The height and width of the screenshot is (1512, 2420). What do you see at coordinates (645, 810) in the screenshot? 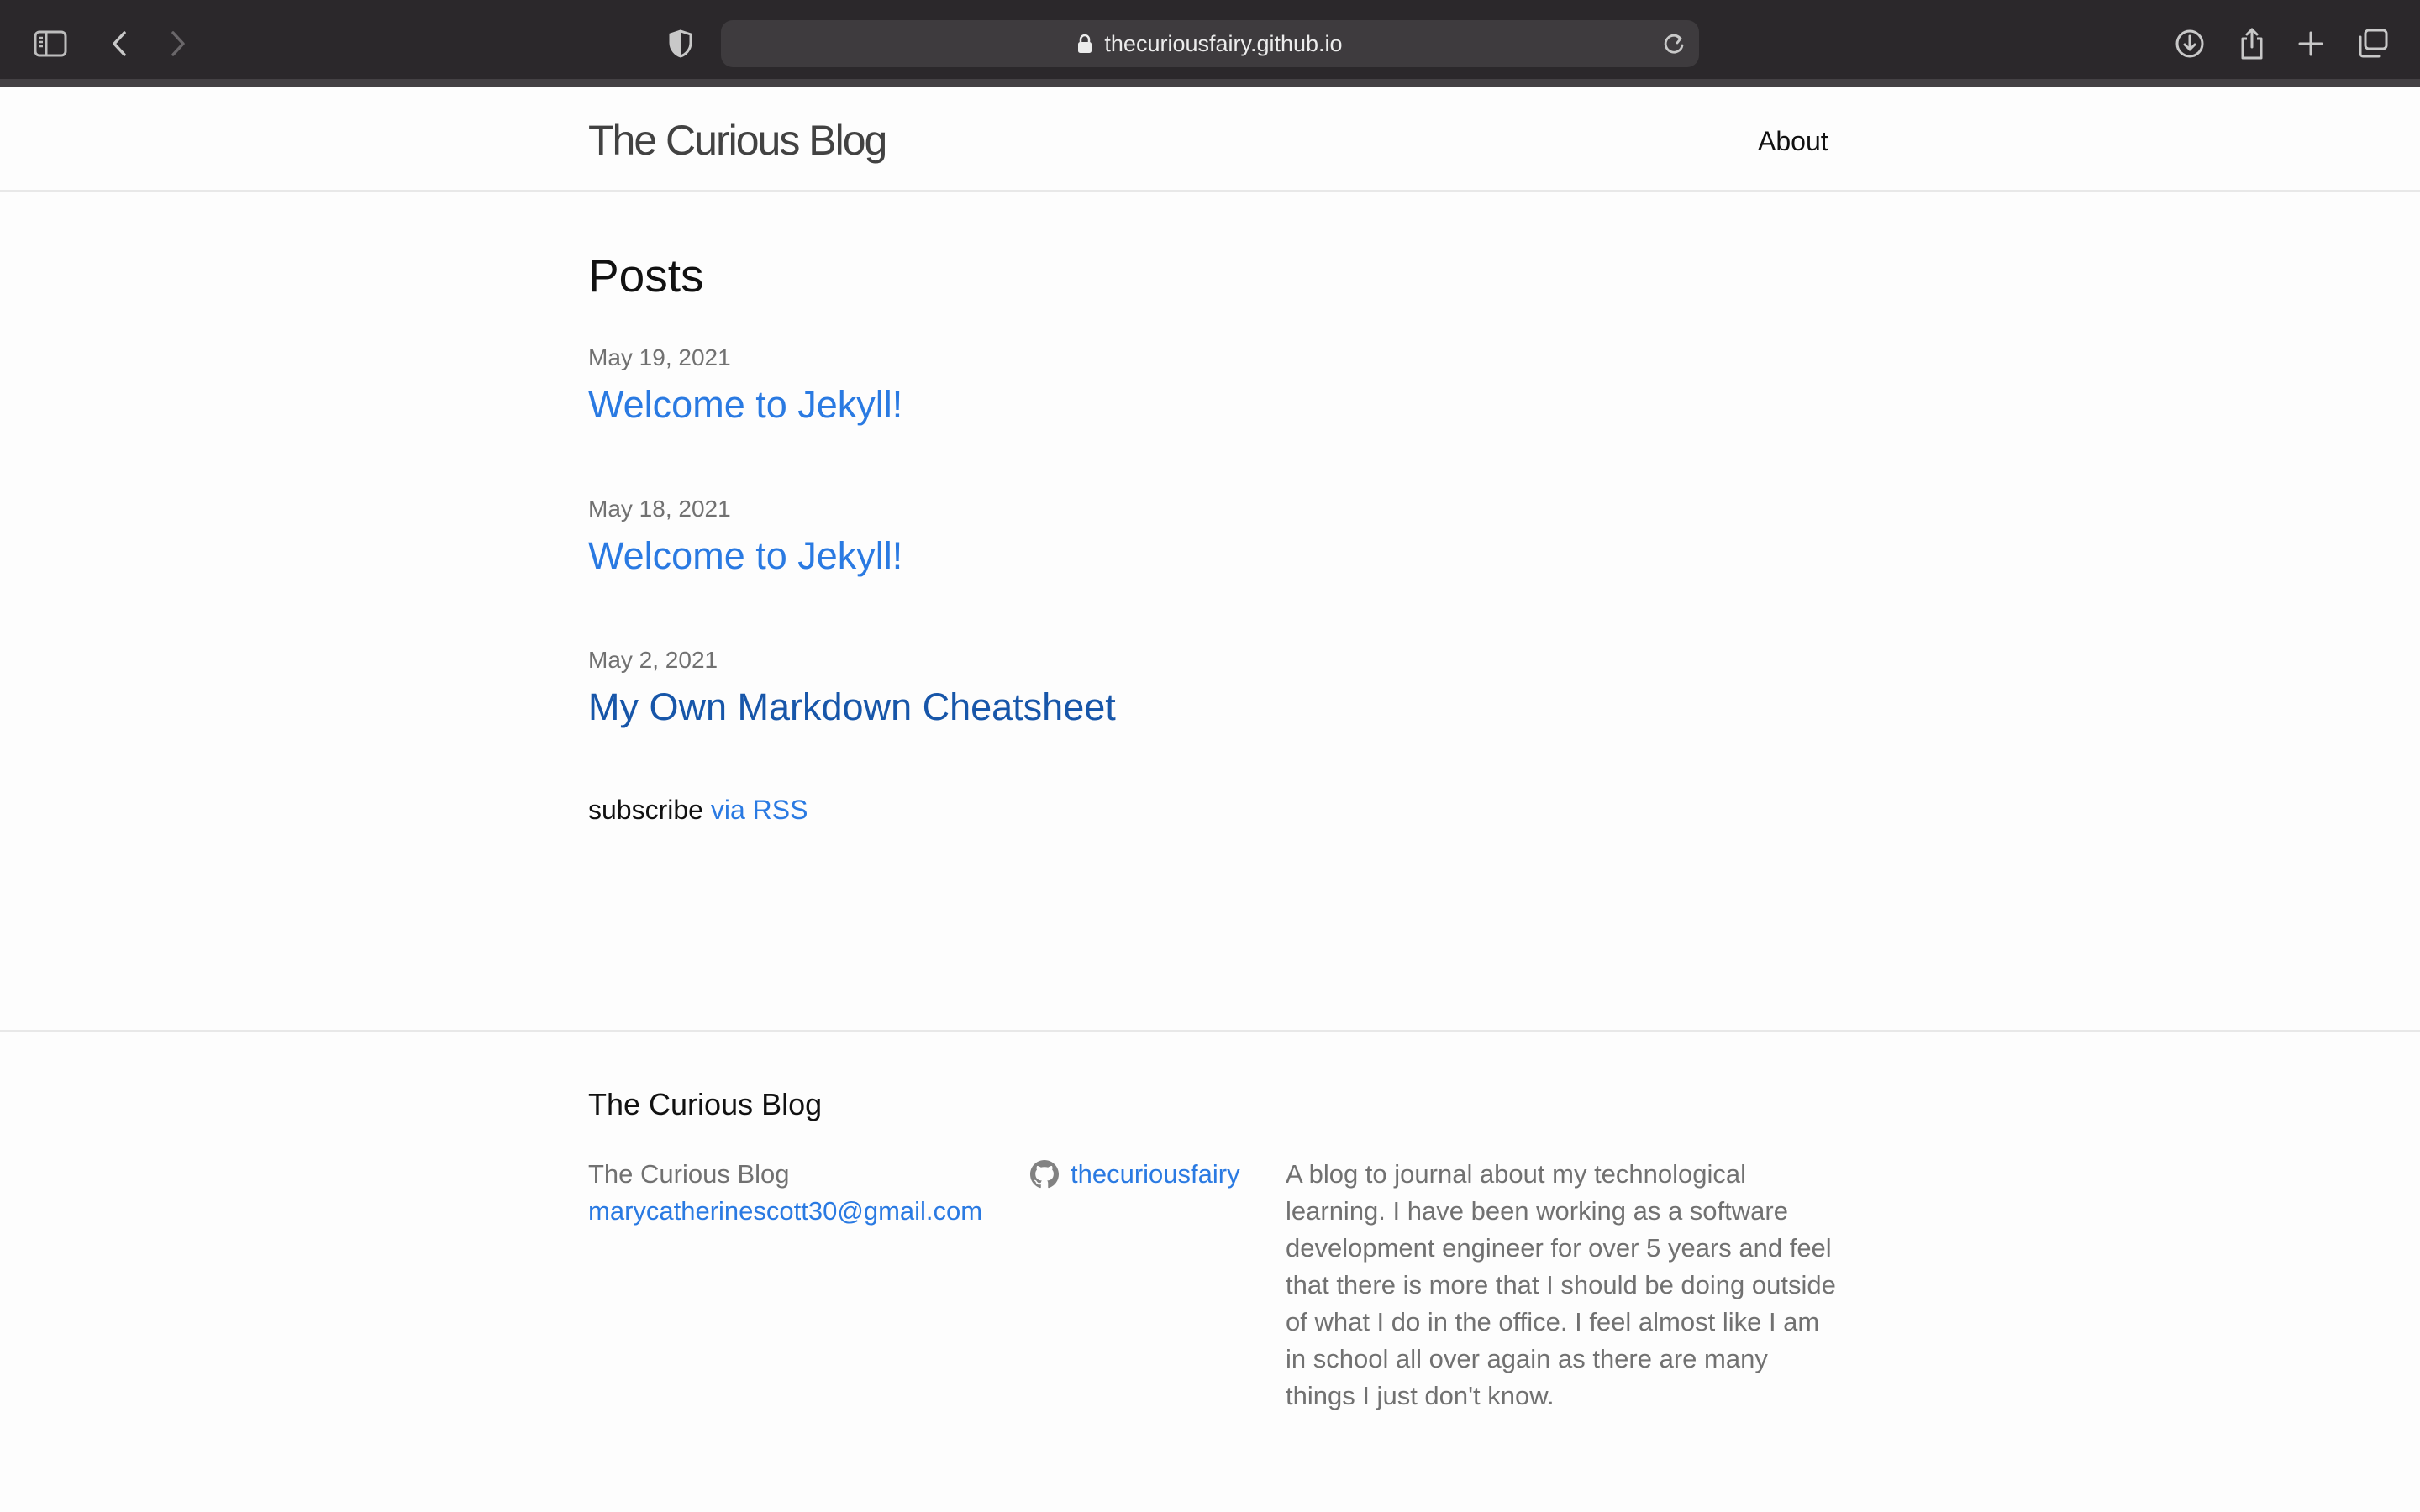
I see `subscribe-text: subscribe` at bounding box center [645, 810].